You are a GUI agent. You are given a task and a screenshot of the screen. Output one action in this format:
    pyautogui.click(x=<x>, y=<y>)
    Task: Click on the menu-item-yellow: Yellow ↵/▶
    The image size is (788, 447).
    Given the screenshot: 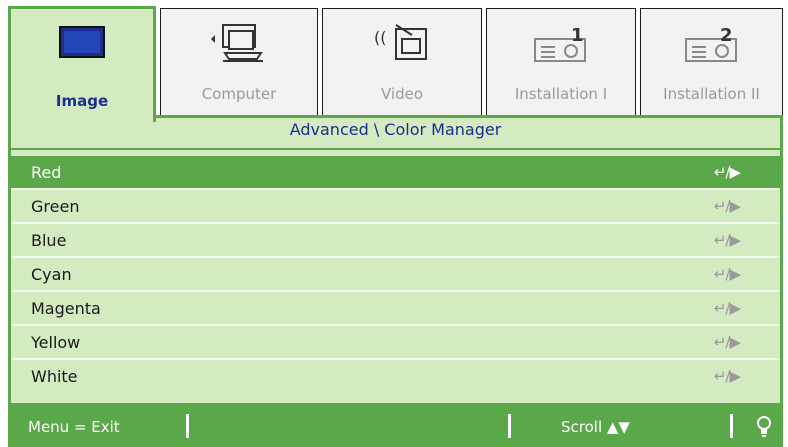 What is the action you would take?
    pyautogui.click(x=395, y=343)
    